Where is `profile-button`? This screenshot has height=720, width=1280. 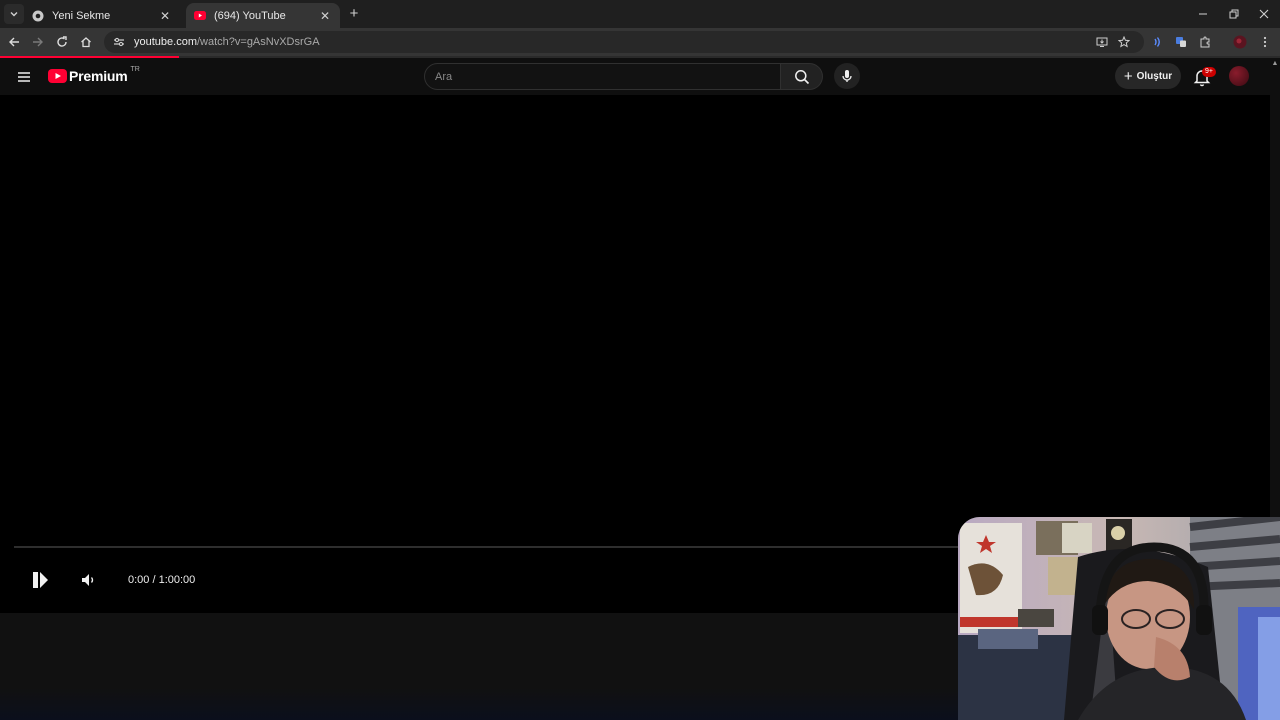 profile-button is located at coordinates (1240, 42).